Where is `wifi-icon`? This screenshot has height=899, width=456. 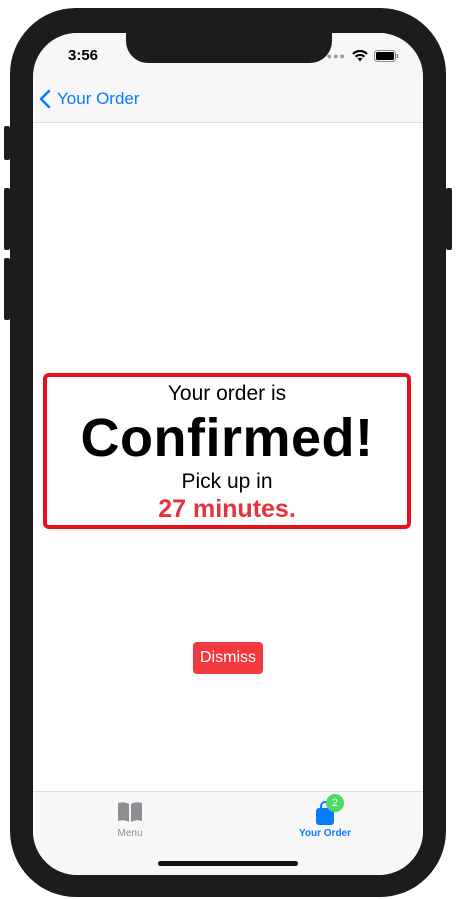
wifi-icon is located at coordinates (360, 56).